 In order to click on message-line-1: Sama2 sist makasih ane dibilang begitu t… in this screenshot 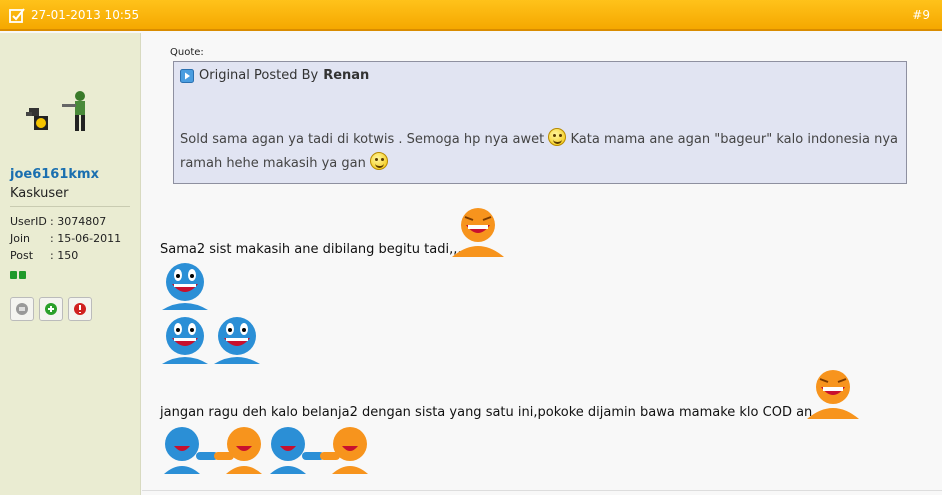, I will do `click(311, 249)`.